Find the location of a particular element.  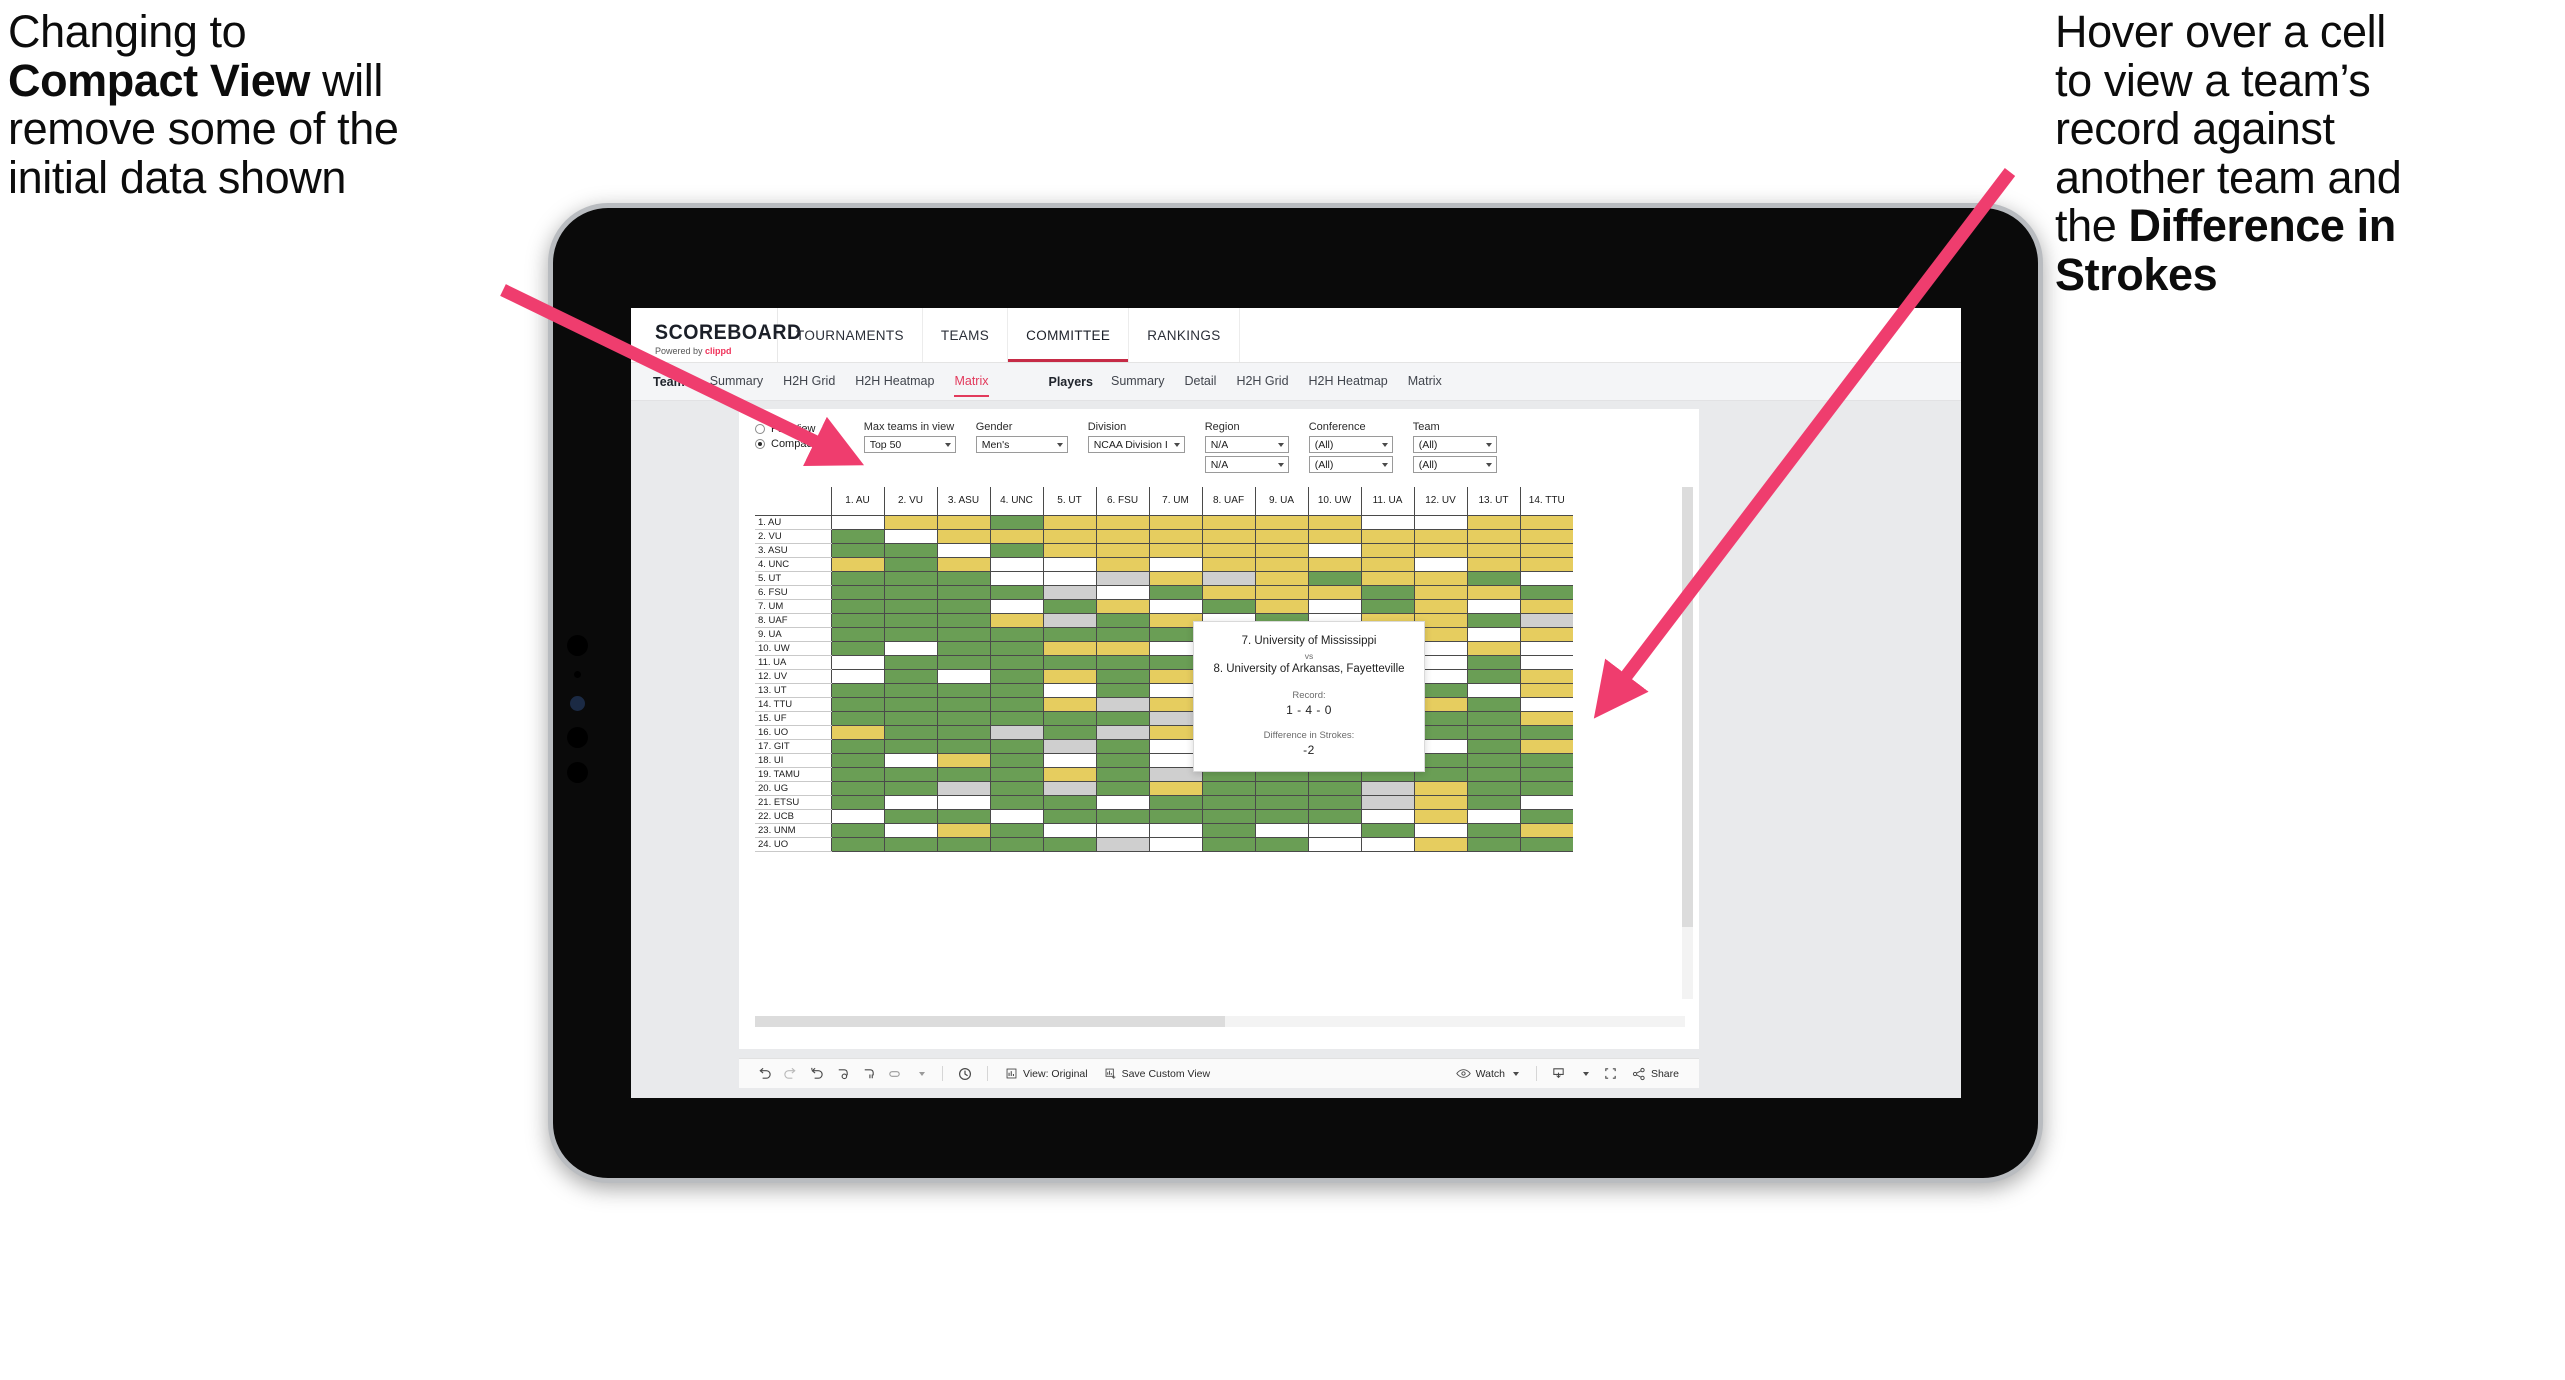

view-mode-radio-group: Full View Compact View is located at coordinates (798, 448).